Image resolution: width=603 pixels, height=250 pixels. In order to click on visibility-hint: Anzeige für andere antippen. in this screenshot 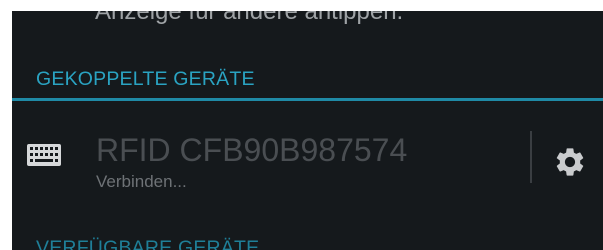, I will do `click(249, 17)`.